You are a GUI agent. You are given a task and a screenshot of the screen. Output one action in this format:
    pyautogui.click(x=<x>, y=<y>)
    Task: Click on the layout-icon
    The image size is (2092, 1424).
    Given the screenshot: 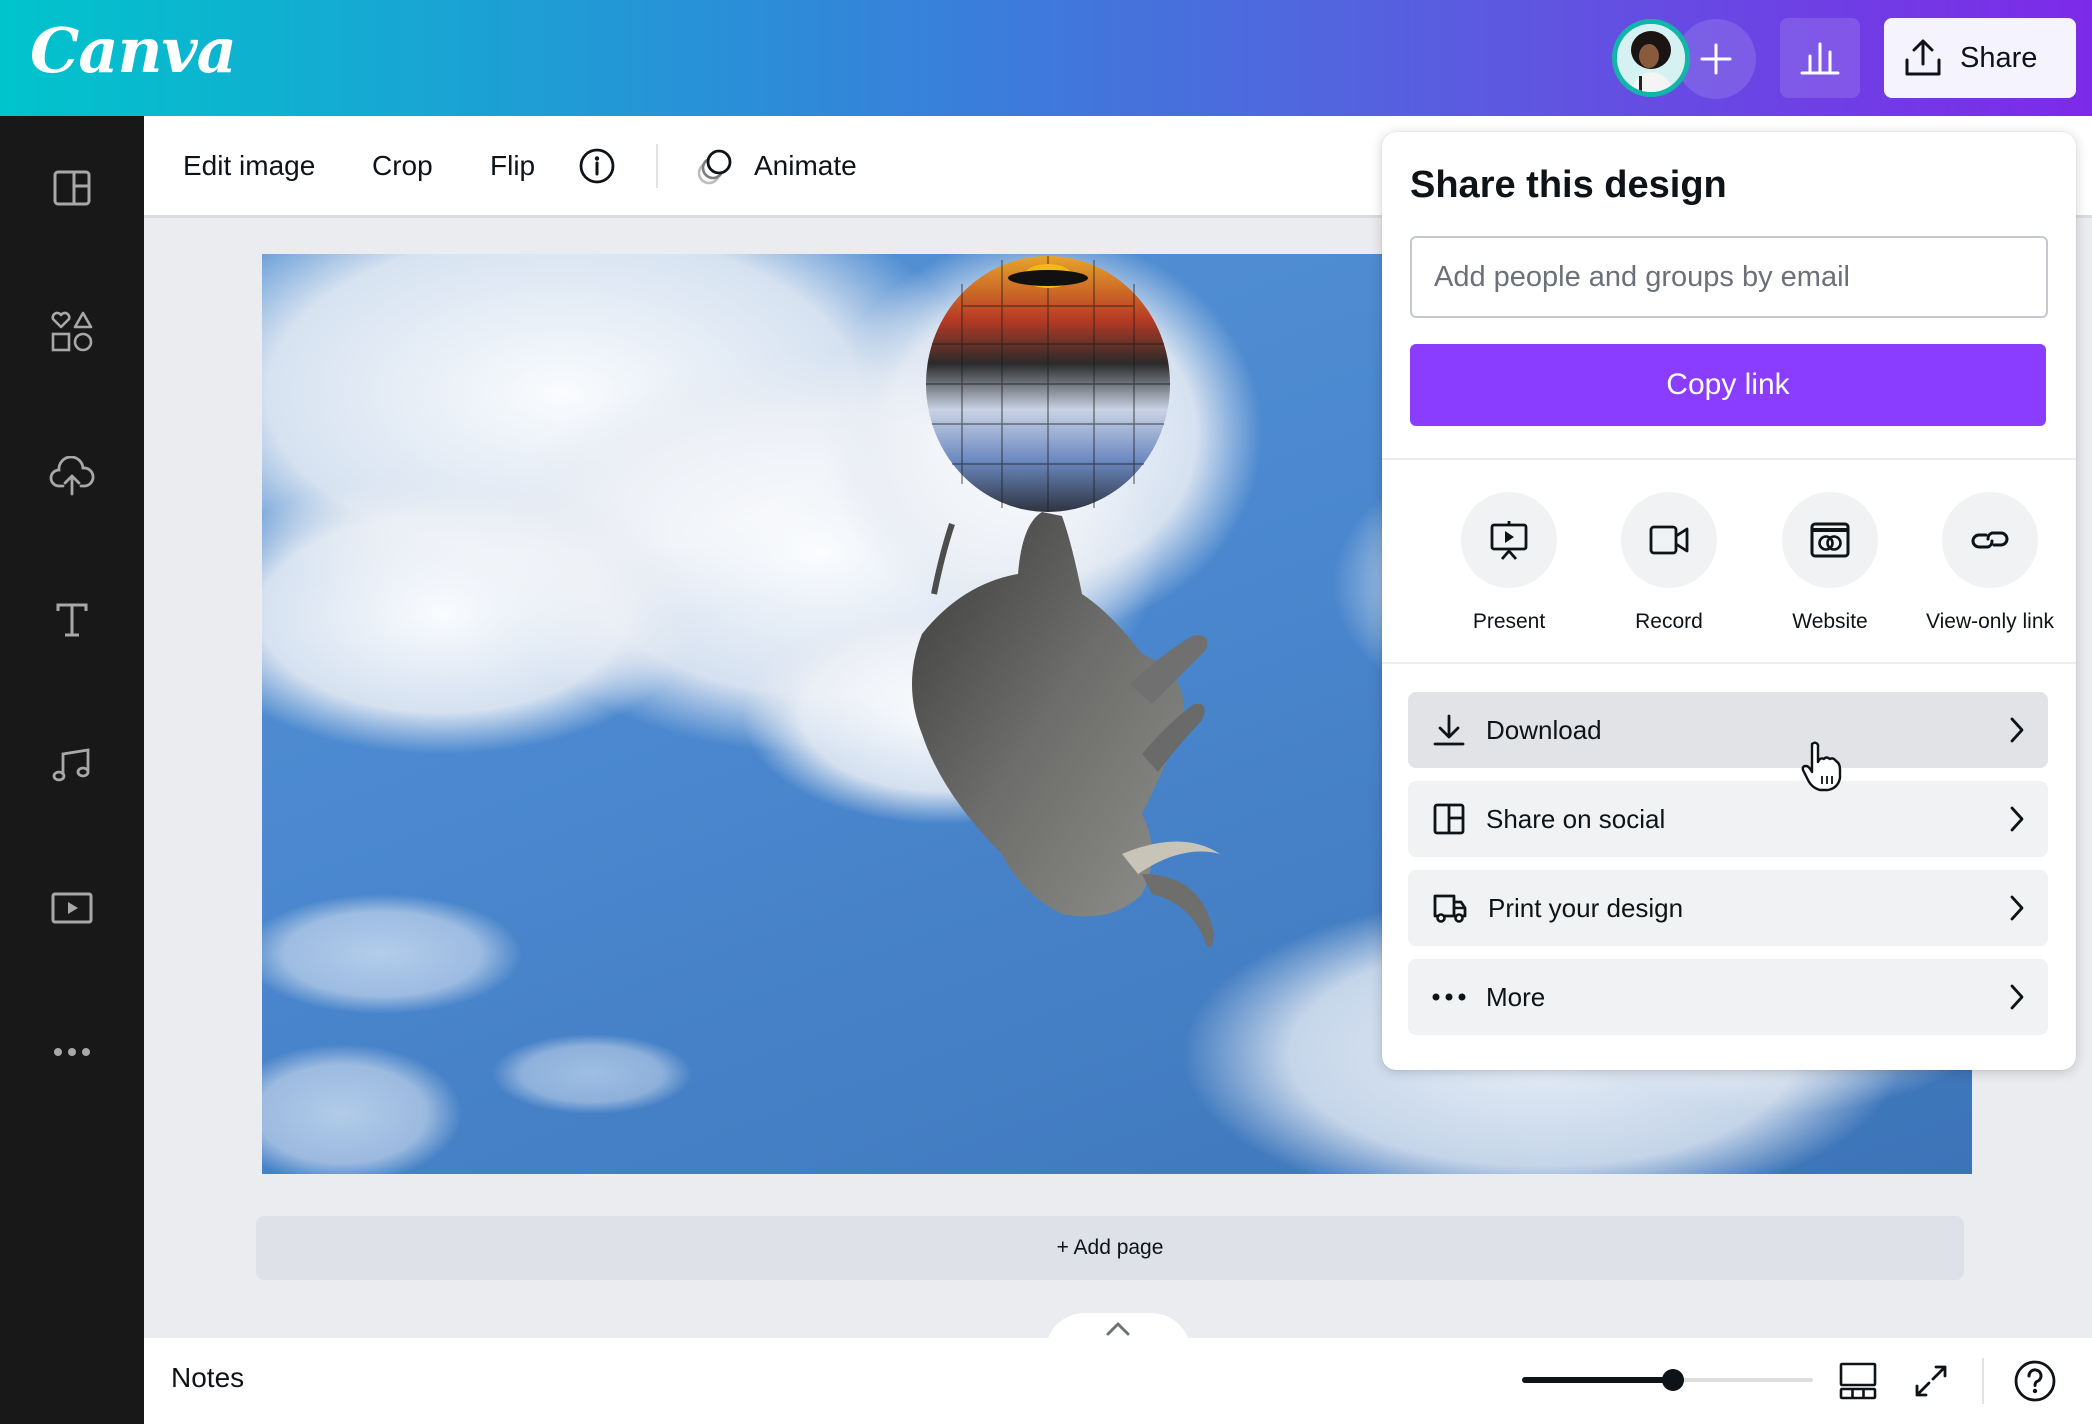 What is the action you would take?
    pyautogui.click(x=72, y=188)
    